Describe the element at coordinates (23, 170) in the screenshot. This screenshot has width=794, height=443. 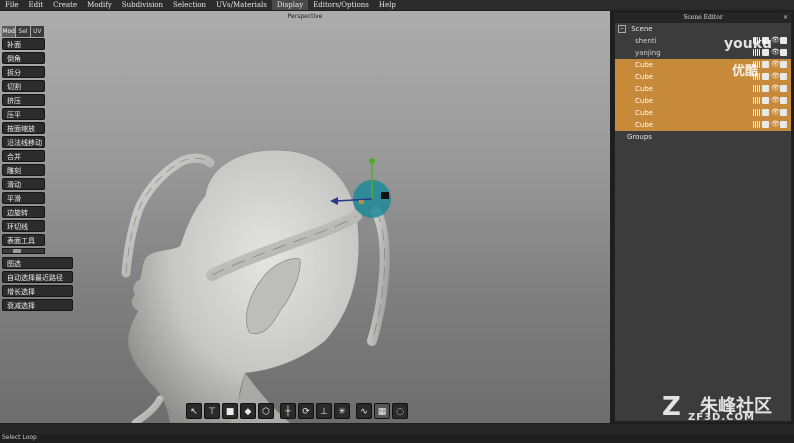
I see `tool-button: 雕刻` at that location.